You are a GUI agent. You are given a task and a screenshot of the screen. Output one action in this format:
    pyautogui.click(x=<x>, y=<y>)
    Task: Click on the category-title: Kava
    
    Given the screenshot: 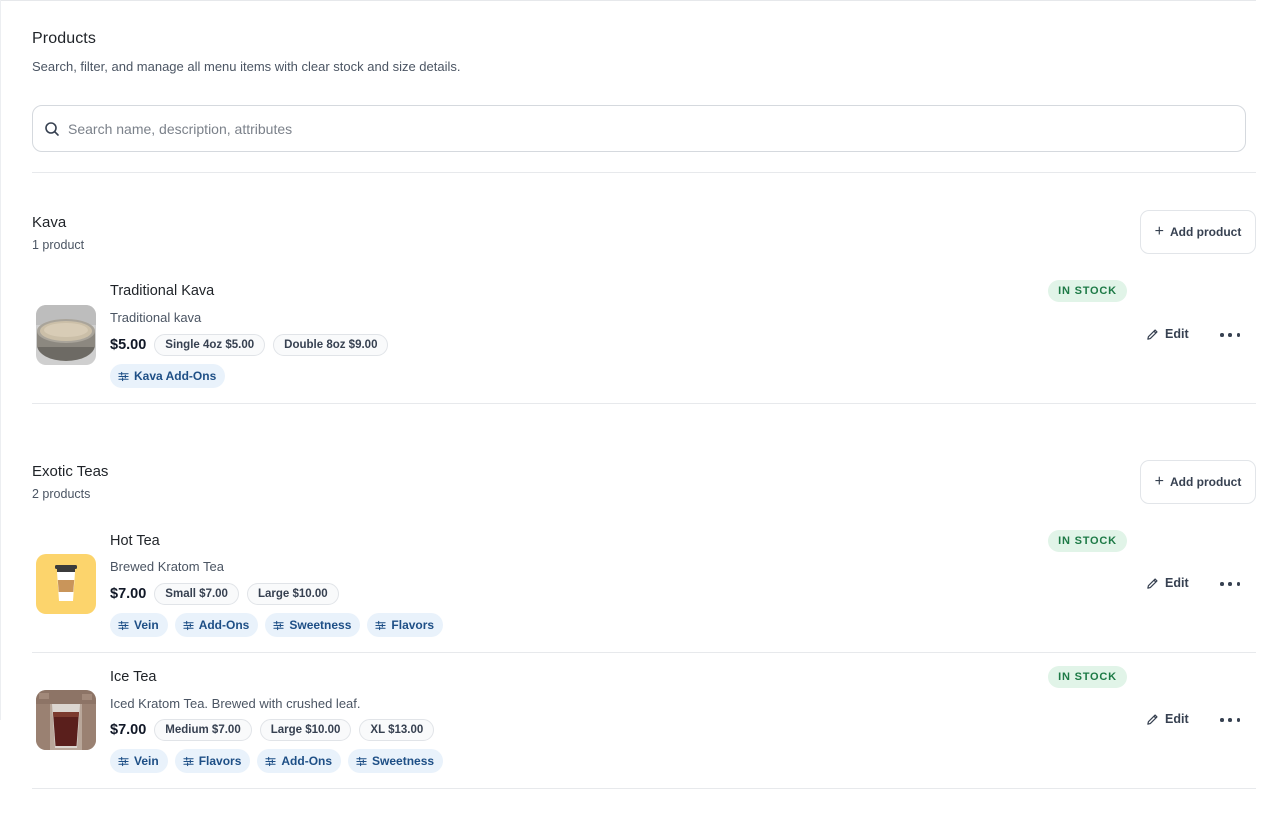 What is the action you would take?
    pyautogui.click(x=49, y=222)
    